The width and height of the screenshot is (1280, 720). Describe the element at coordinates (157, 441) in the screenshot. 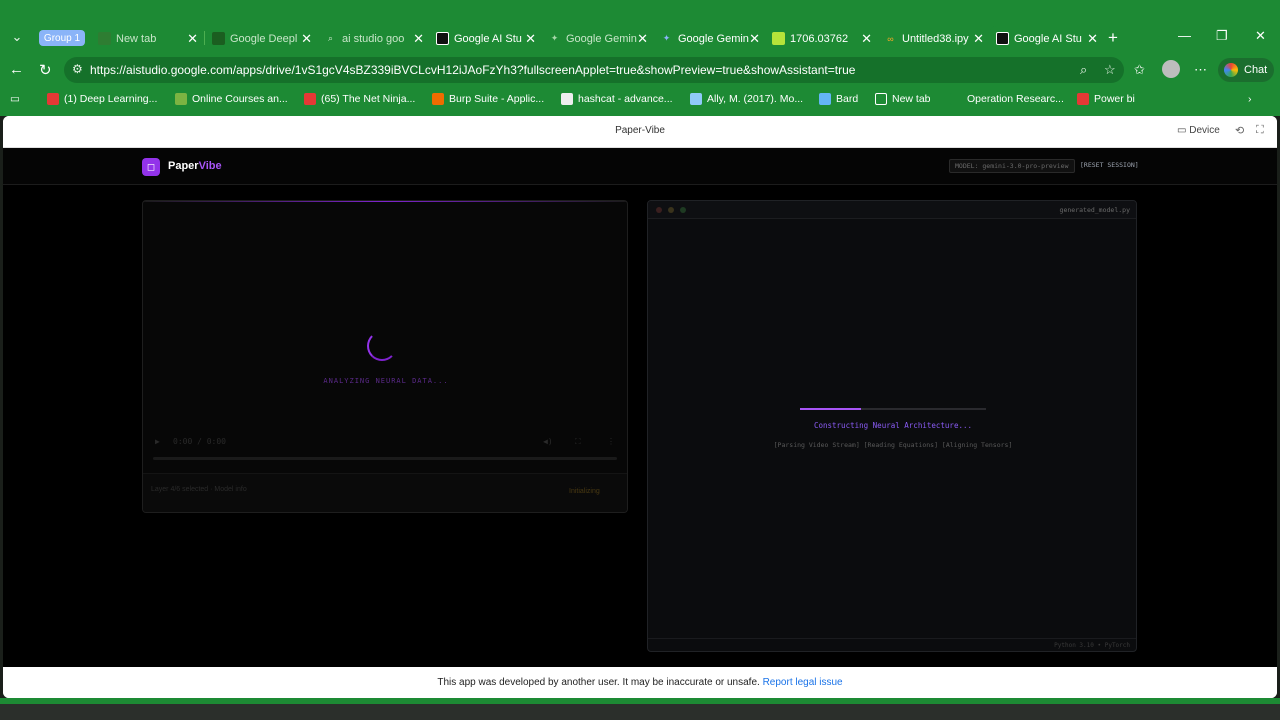

I see `play-icon: ▶` at that location.